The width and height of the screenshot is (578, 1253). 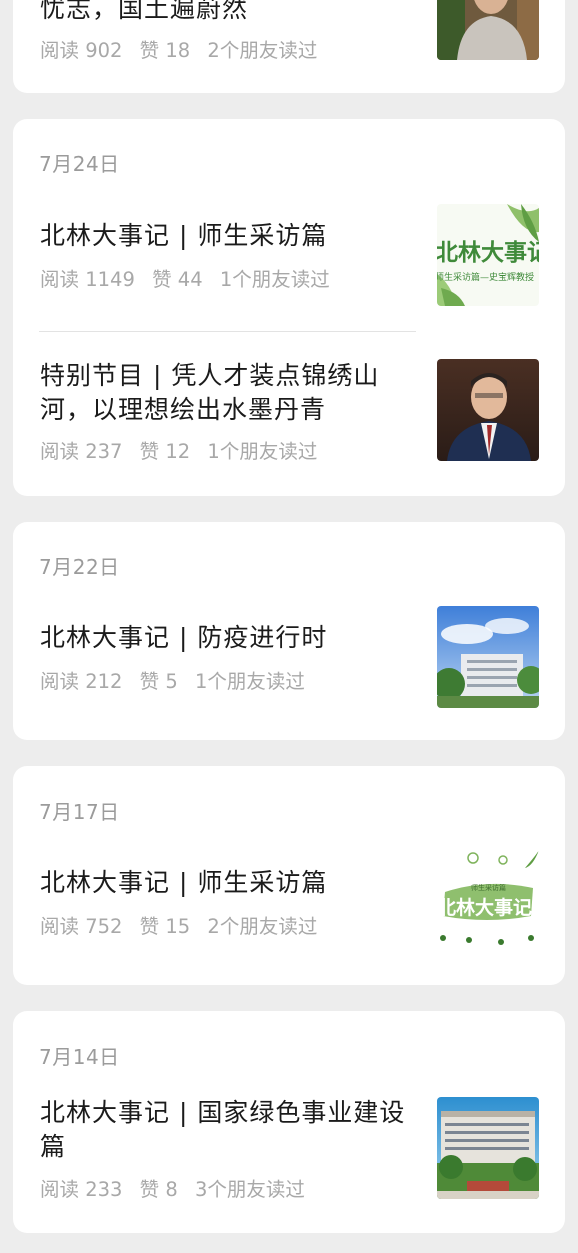 What do you see at coordinates (87, 279) in the screenshot?
I see `read-count: 阅读 1149` at bounding box center [87, 279].